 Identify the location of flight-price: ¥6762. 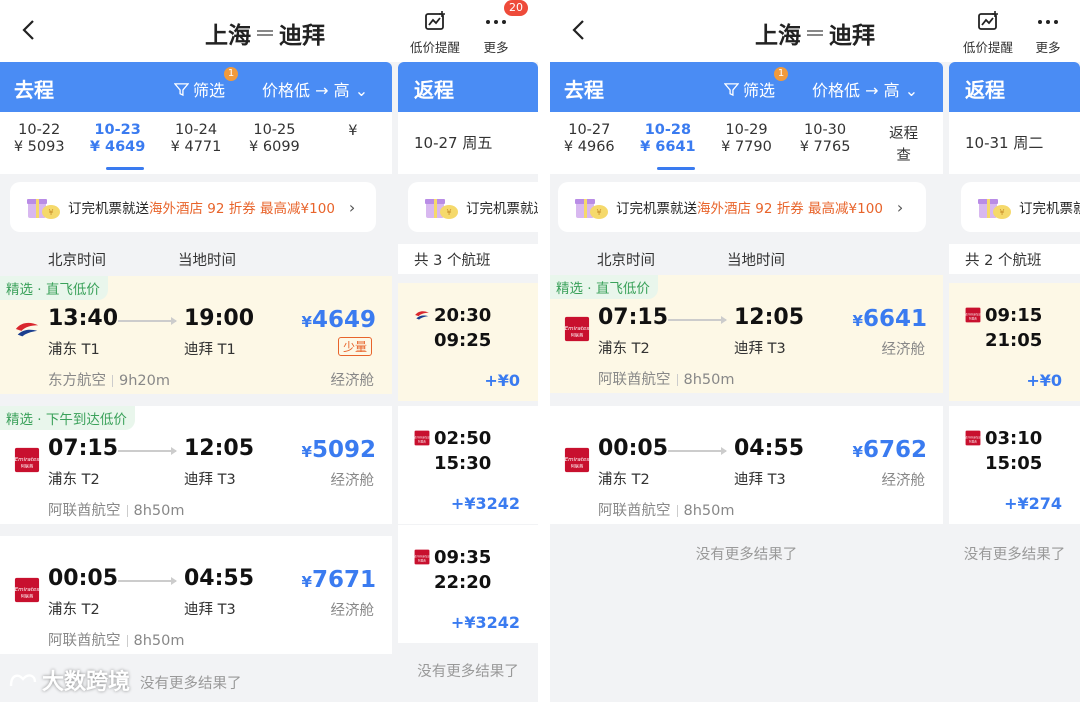
(889, 450).